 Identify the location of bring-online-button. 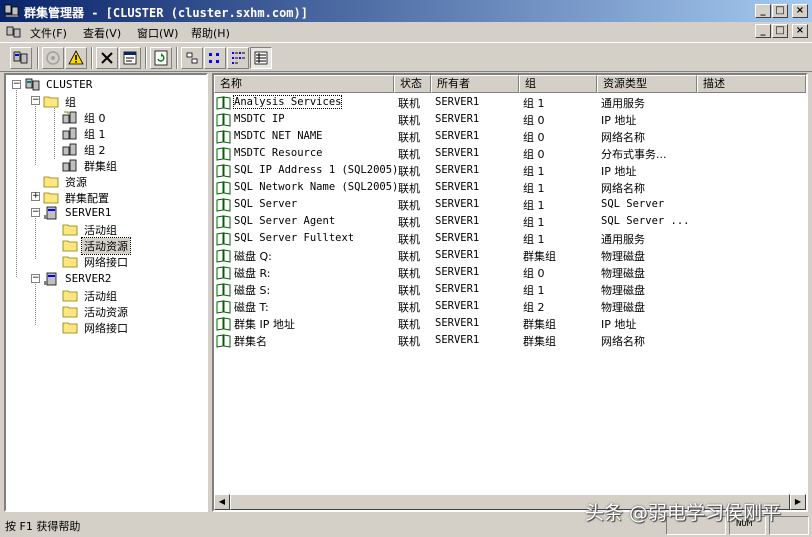
(53, 58).